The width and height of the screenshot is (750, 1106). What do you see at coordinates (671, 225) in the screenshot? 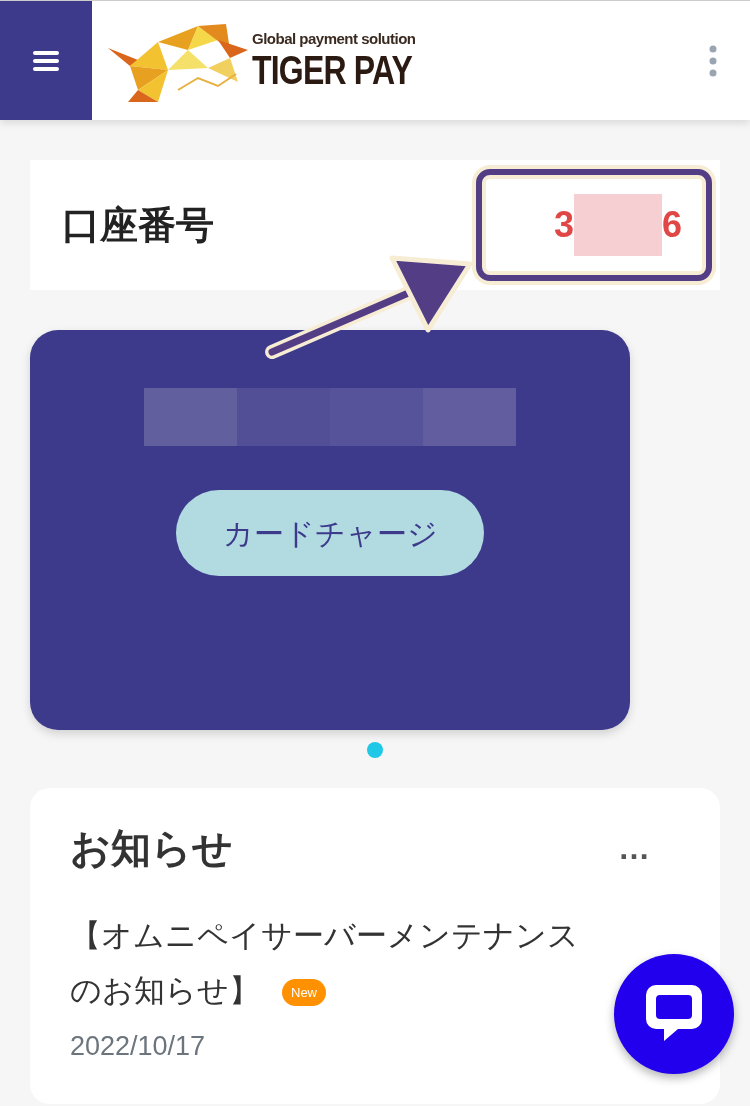
I see `account-number-end: 6` at bounding box center [671, 225].